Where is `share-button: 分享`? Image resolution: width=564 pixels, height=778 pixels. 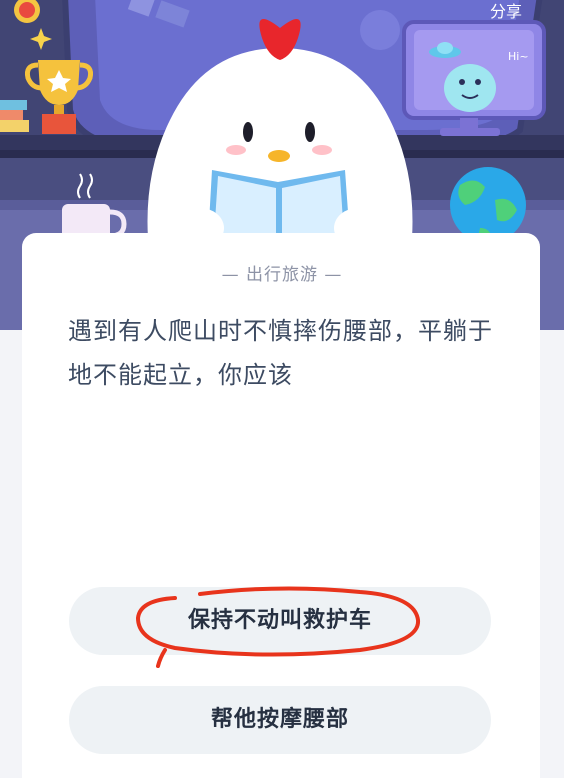
share-button: 分享 is located at coordinates (506, 11).